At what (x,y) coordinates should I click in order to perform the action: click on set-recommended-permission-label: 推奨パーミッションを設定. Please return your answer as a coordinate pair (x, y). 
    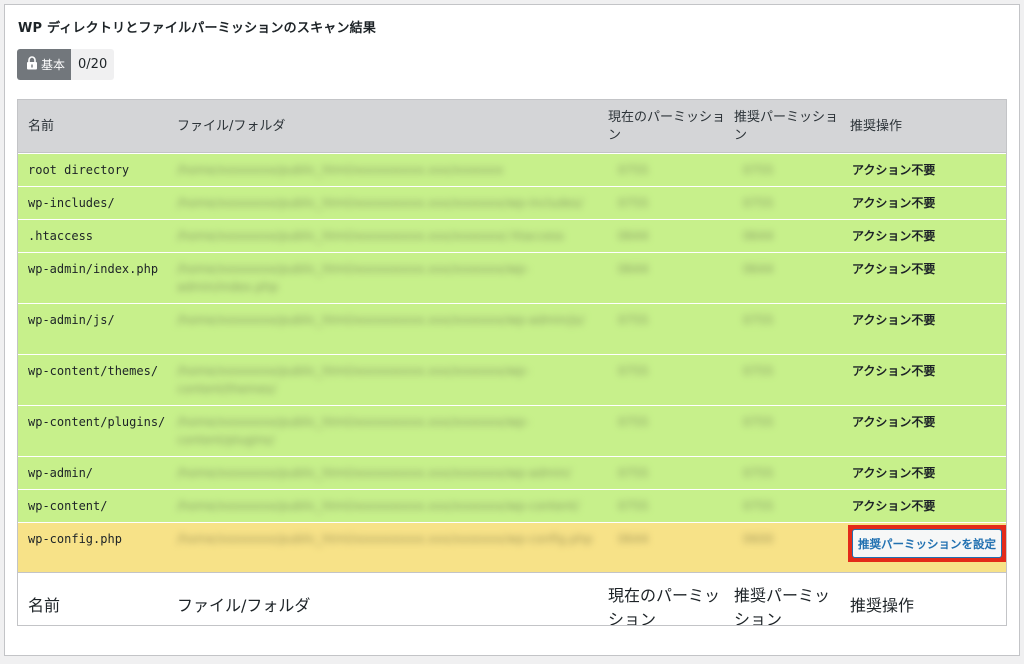
    Looking at the image, I should click on (927, 543).